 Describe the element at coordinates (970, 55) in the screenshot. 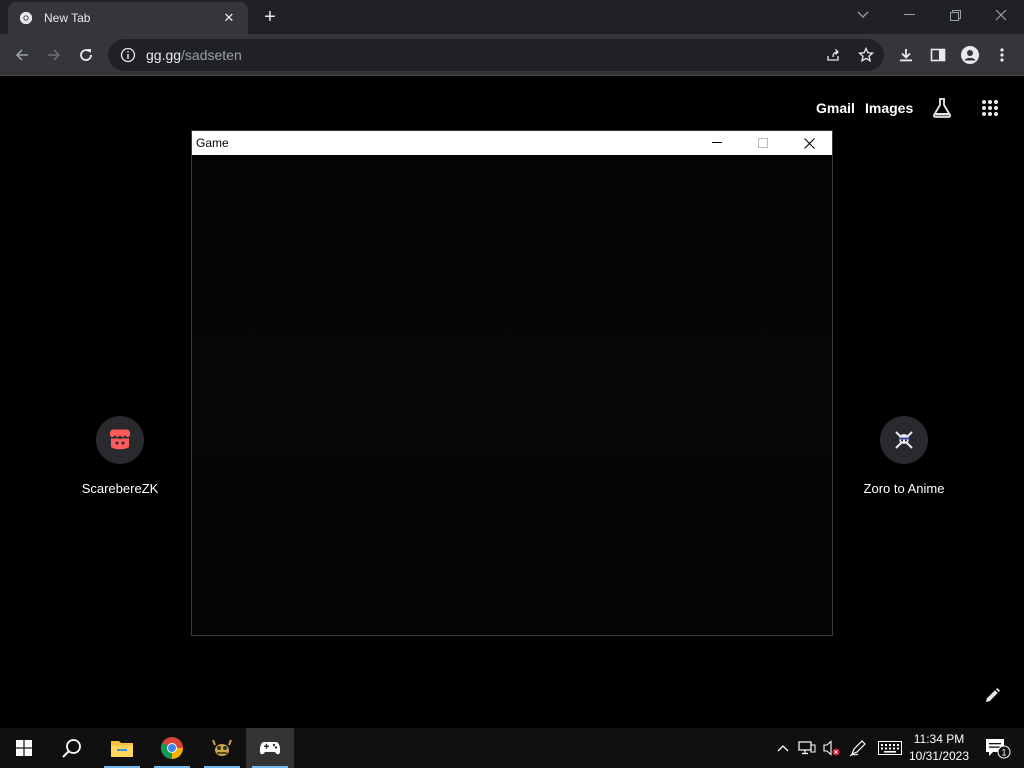

I see `profile-icon` at that location.